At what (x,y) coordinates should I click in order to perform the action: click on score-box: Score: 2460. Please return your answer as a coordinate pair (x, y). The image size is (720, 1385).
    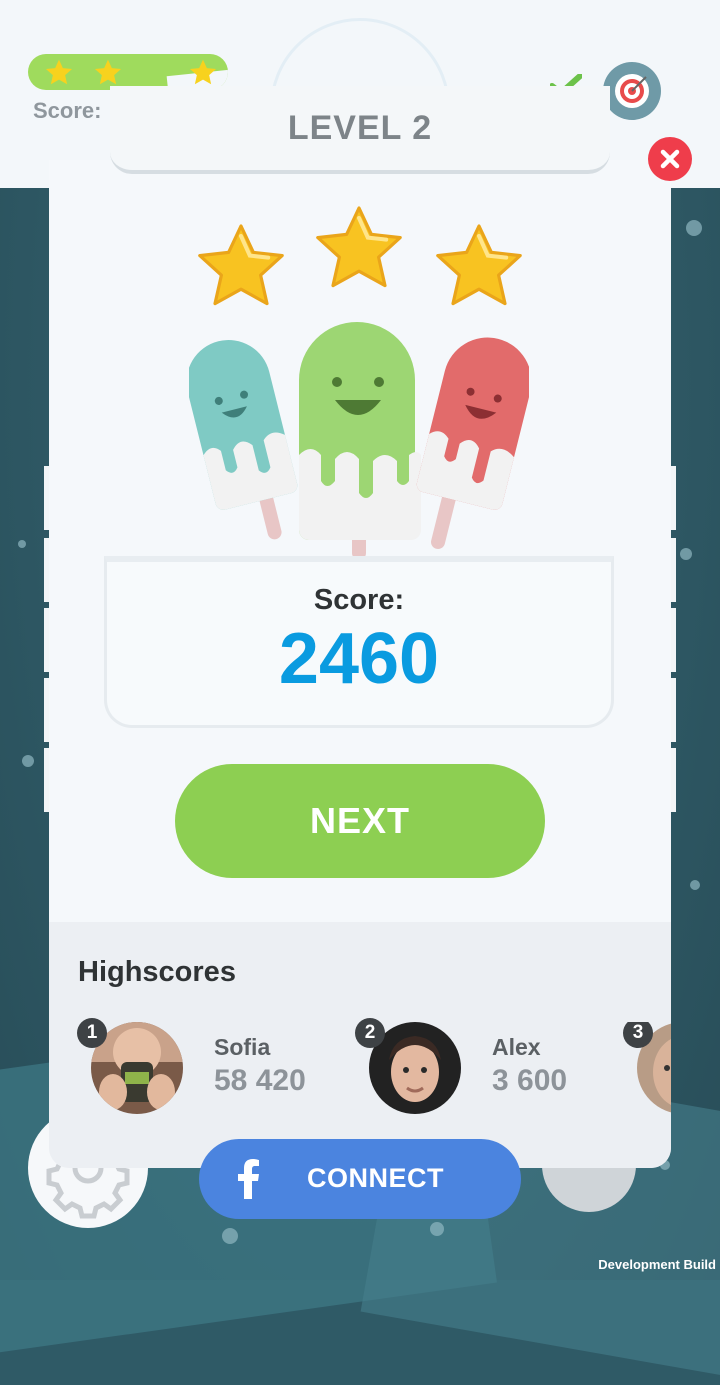
    Looking at the image, I should click on (359, 642).